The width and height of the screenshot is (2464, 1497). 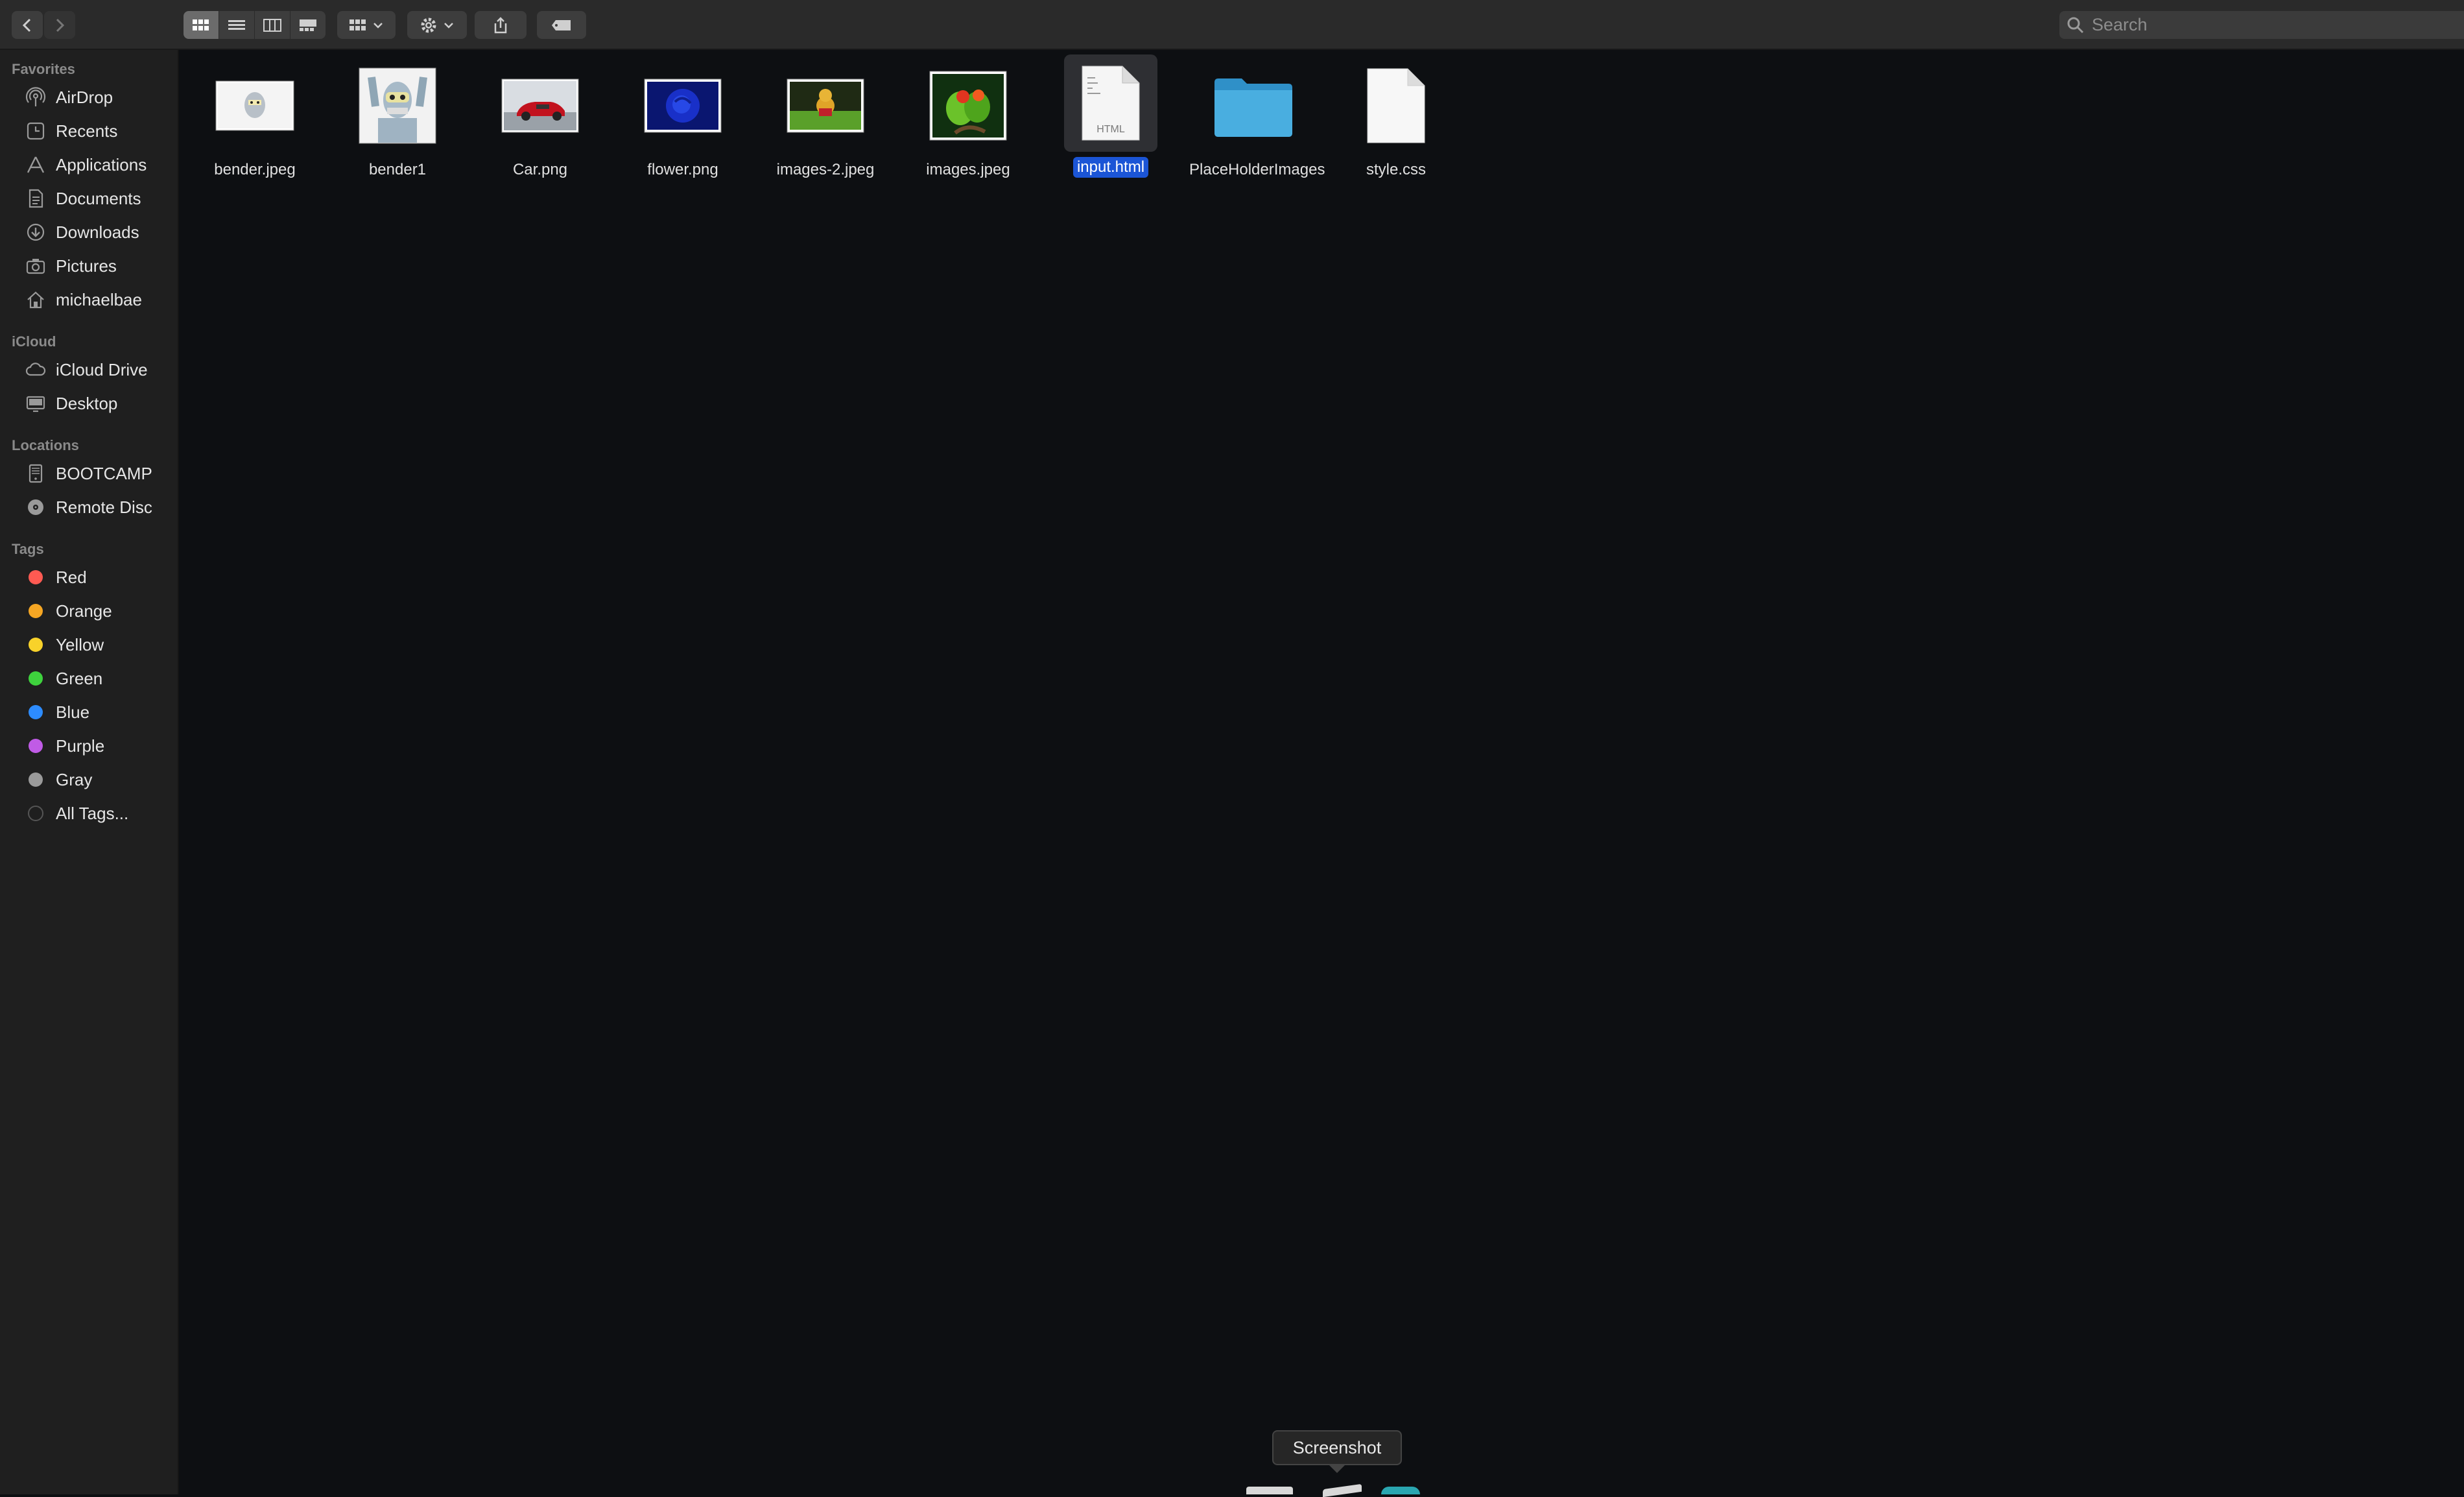 I want to click on icon-view-button, so click(x=201, y=25).